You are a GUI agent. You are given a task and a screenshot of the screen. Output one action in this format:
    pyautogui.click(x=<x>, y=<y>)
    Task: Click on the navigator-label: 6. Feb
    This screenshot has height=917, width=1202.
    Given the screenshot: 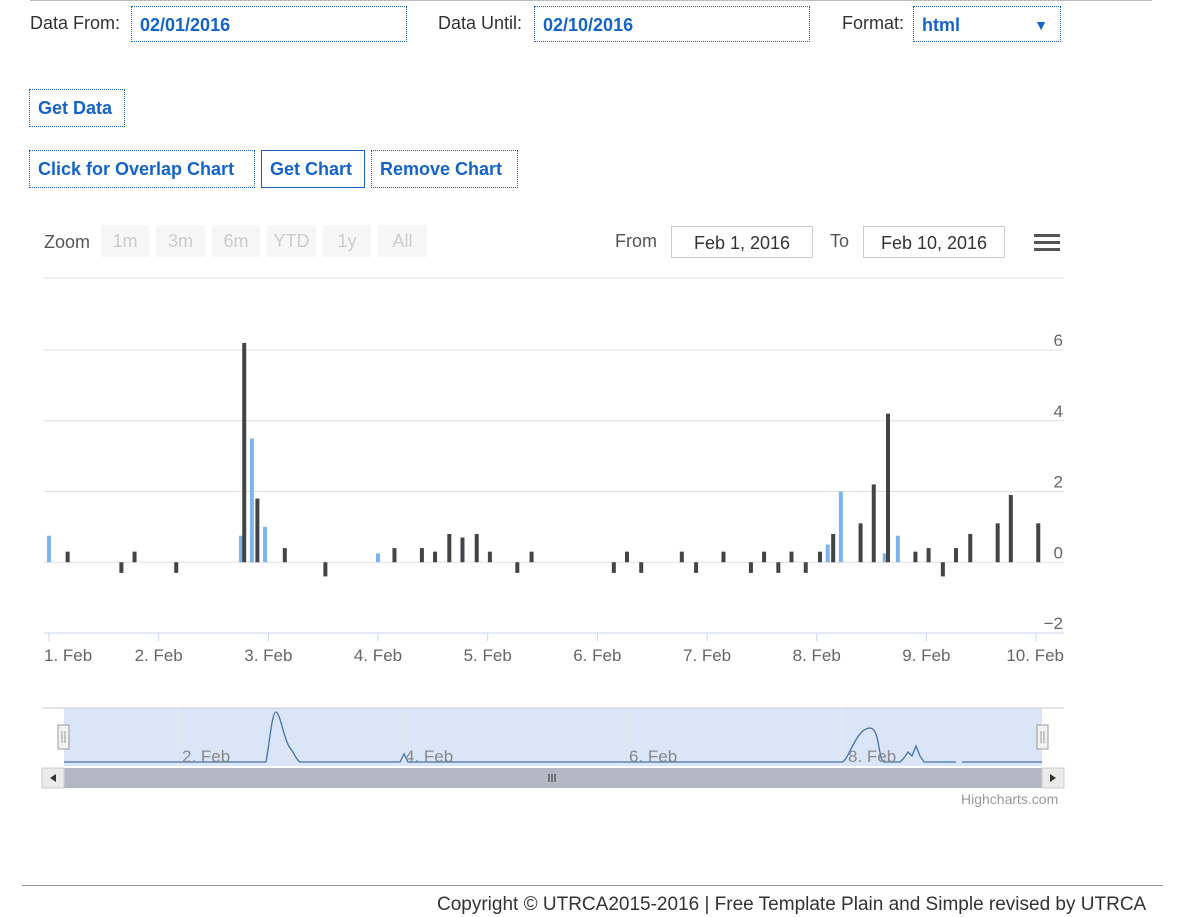 What is the action you would take?
    pyautogui.click(x=653, y=756)
    